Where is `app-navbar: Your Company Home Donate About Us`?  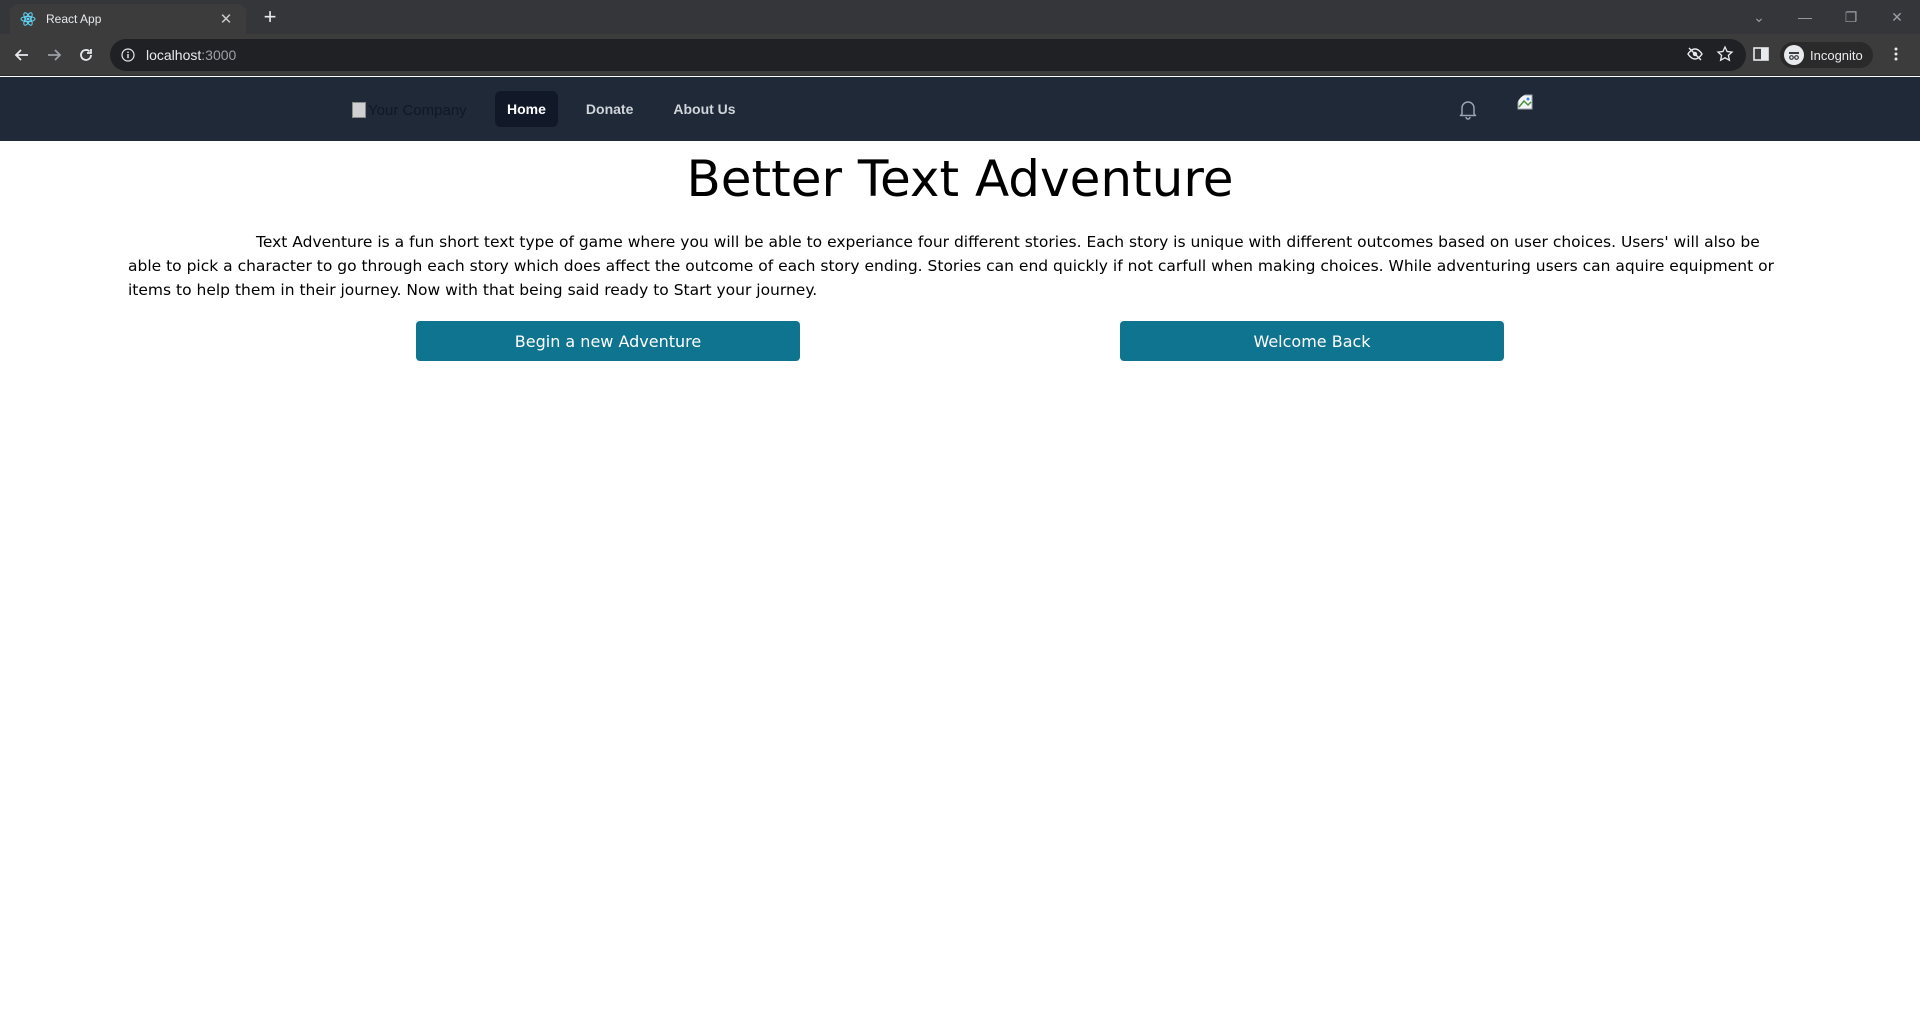
app-navbar: Your Company Home Donate About Us is located at coordinates (960, 109).